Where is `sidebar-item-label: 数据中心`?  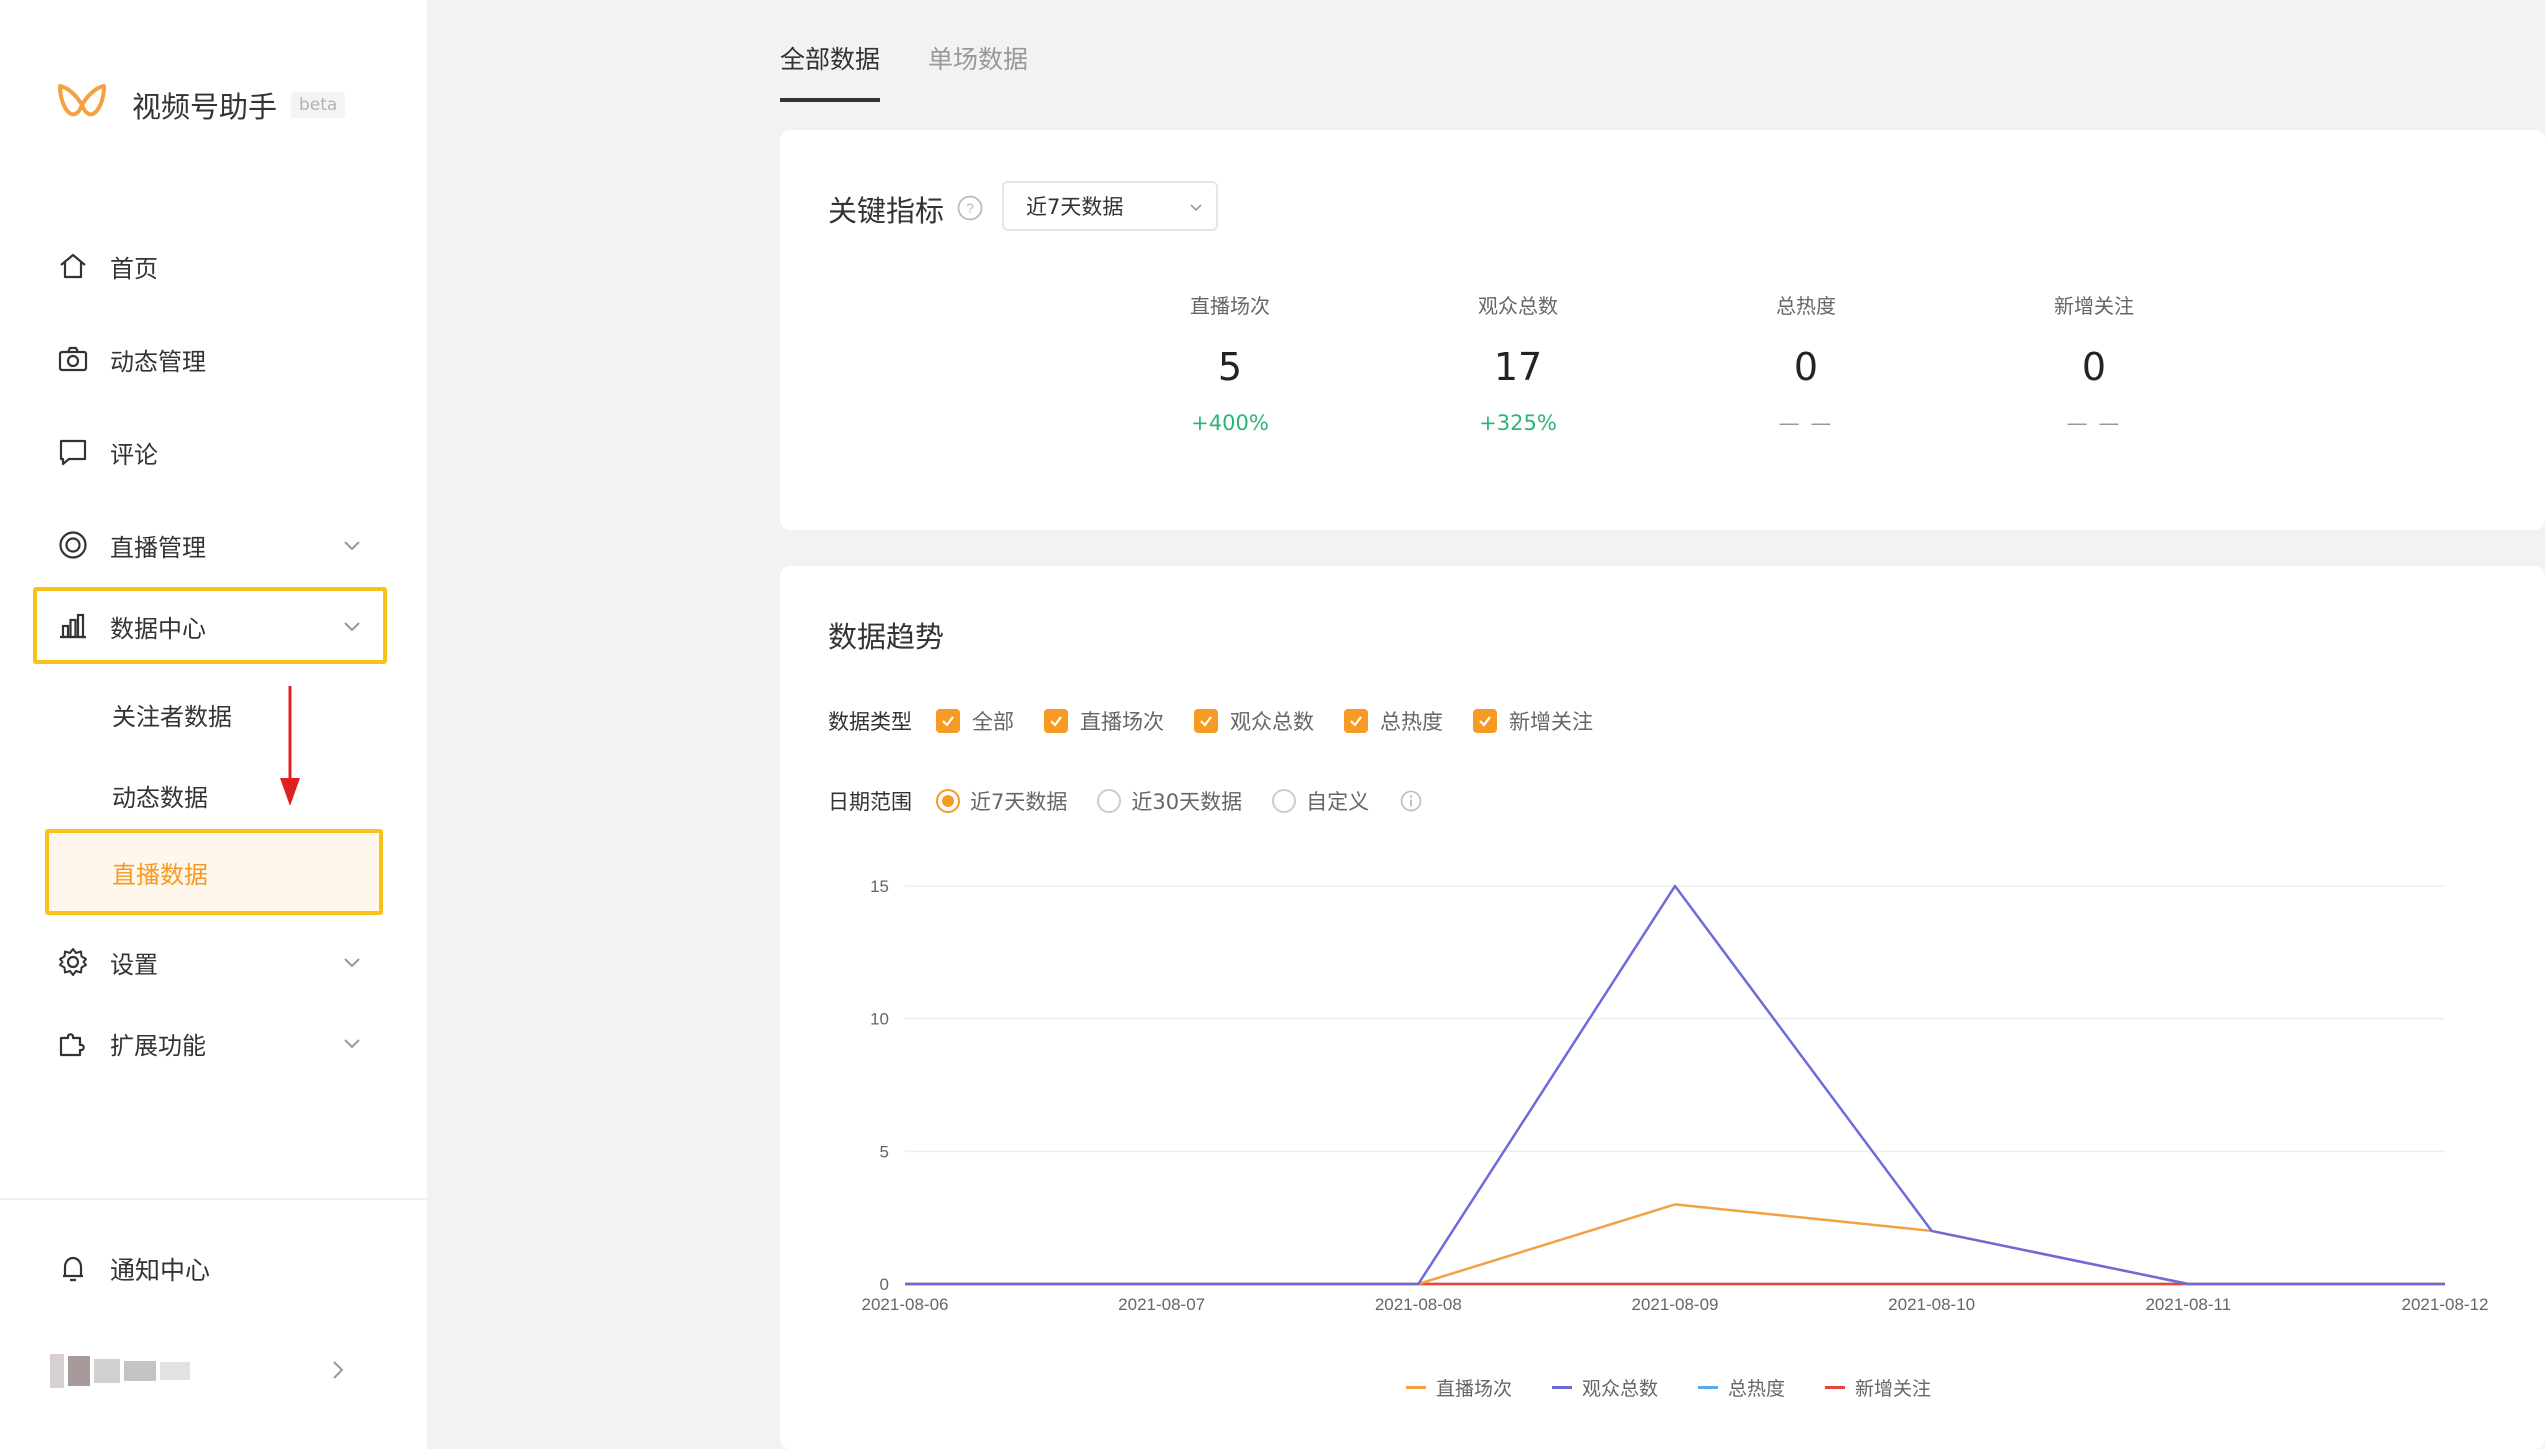 sidebar-item-label: 数据中心 is located at coordinates (158, 628).